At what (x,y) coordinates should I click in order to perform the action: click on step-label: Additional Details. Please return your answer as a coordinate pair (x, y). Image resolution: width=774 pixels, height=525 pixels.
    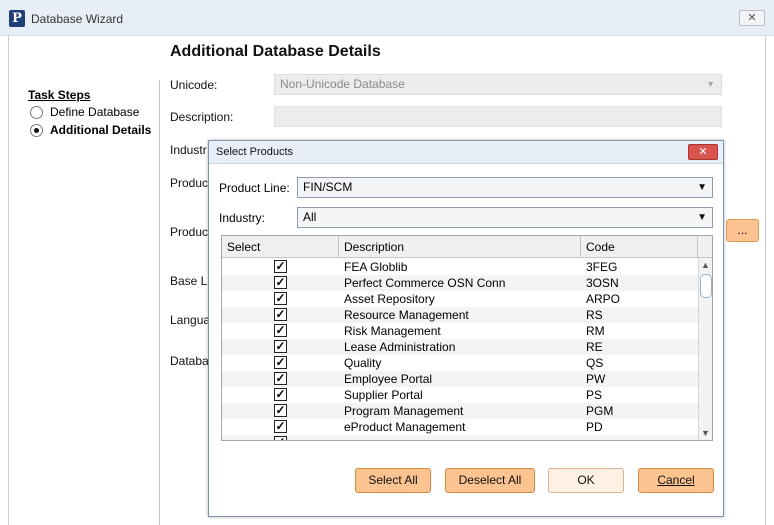
    Looking at the image, I should click on (101, 130).